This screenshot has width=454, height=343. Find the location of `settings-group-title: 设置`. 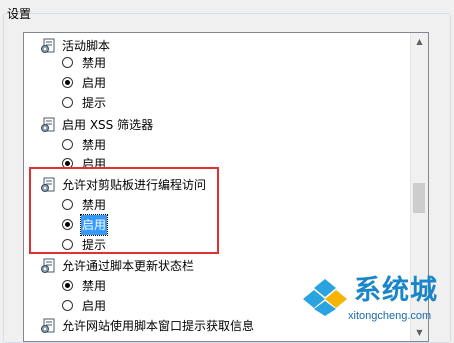

settings-group-title: 设置 is located at coordinates (19, 14).